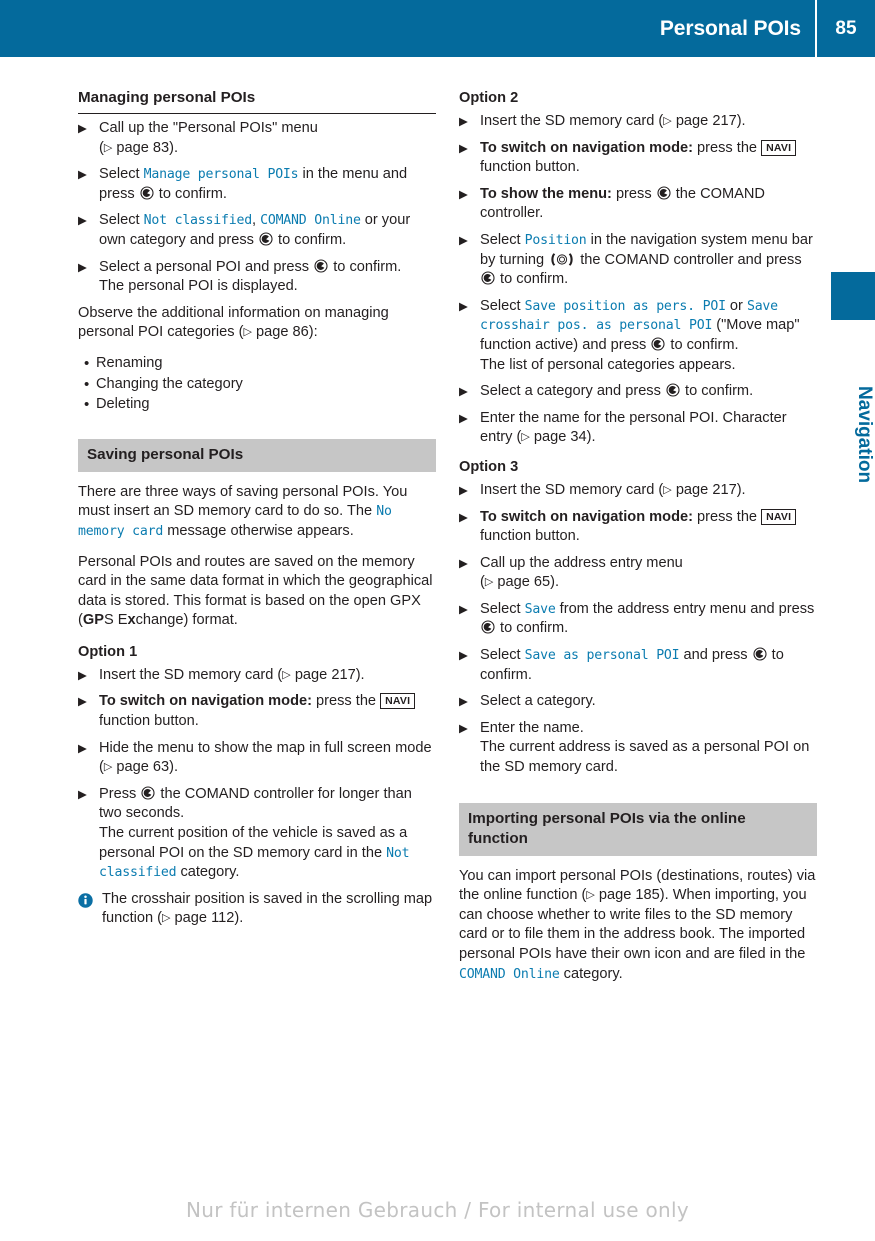  What do you see at coordinates (85, 900) in the screenshot?
I see `info-icon` at bounding box center [85, 900].